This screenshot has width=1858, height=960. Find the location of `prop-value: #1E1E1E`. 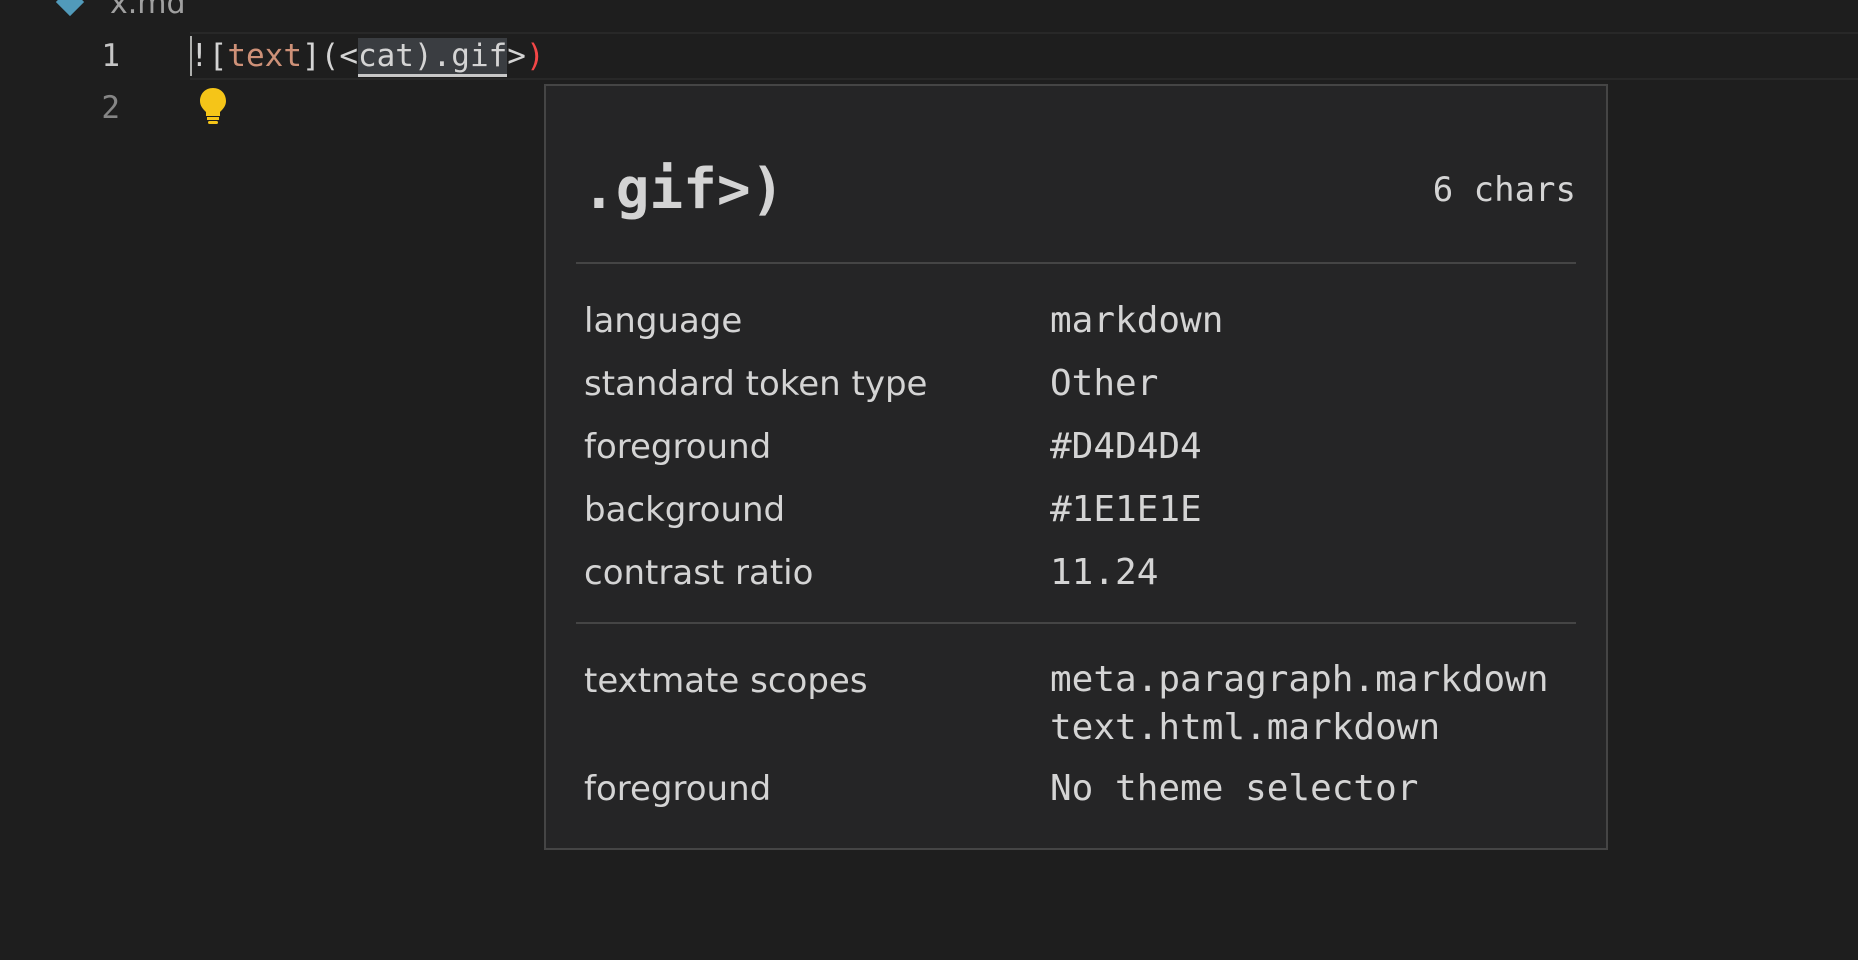

prop-value: #1E1E1E is located at coordinates (1126, 509).